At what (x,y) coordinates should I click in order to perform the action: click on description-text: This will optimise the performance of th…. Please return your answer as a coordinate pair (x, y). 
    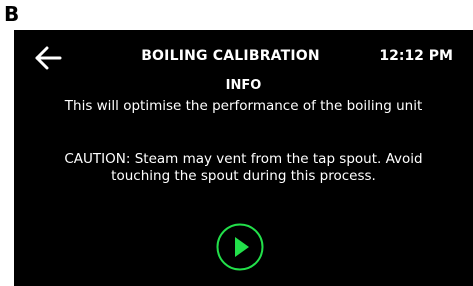
    Looking at the image, I should click on (243, 106).